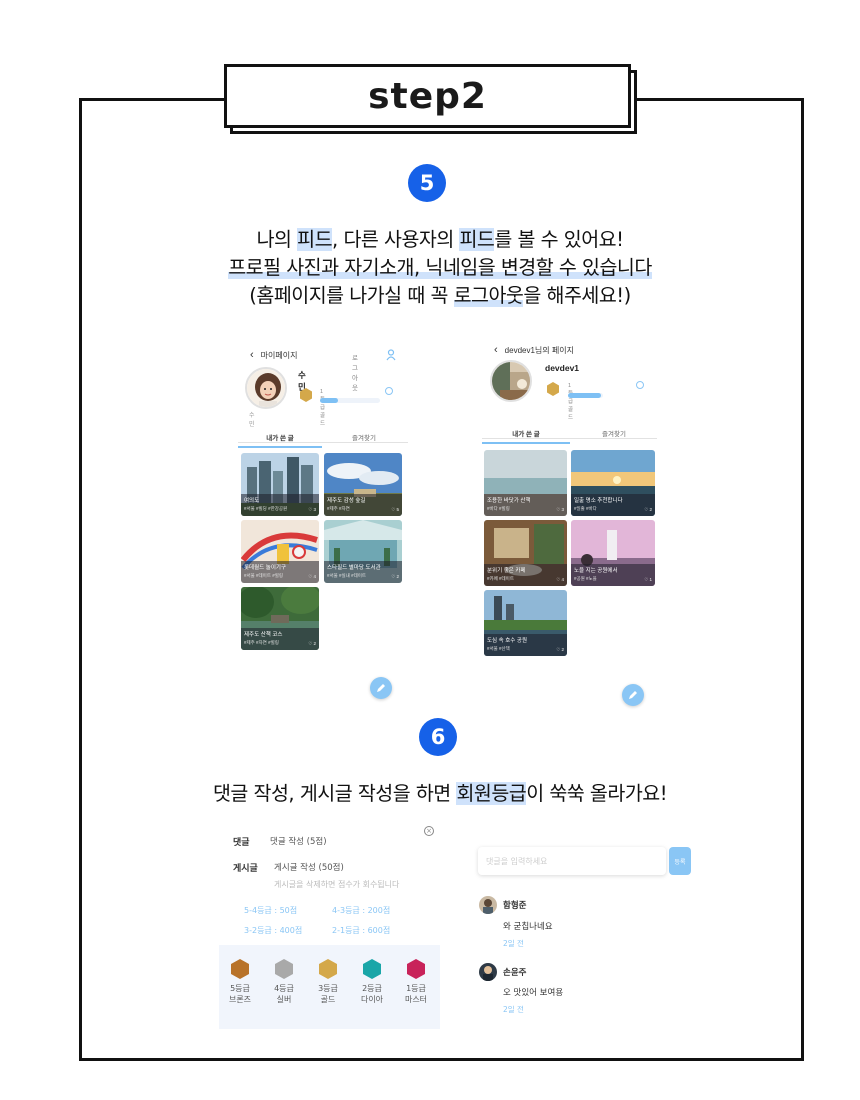 This screenshot has height=1100, width=860. I want to click on section6-description: 댓글 작성, 게시글 작성을 하면 회원등급이 쑥쑥 올라가요!, so click(440, 794).